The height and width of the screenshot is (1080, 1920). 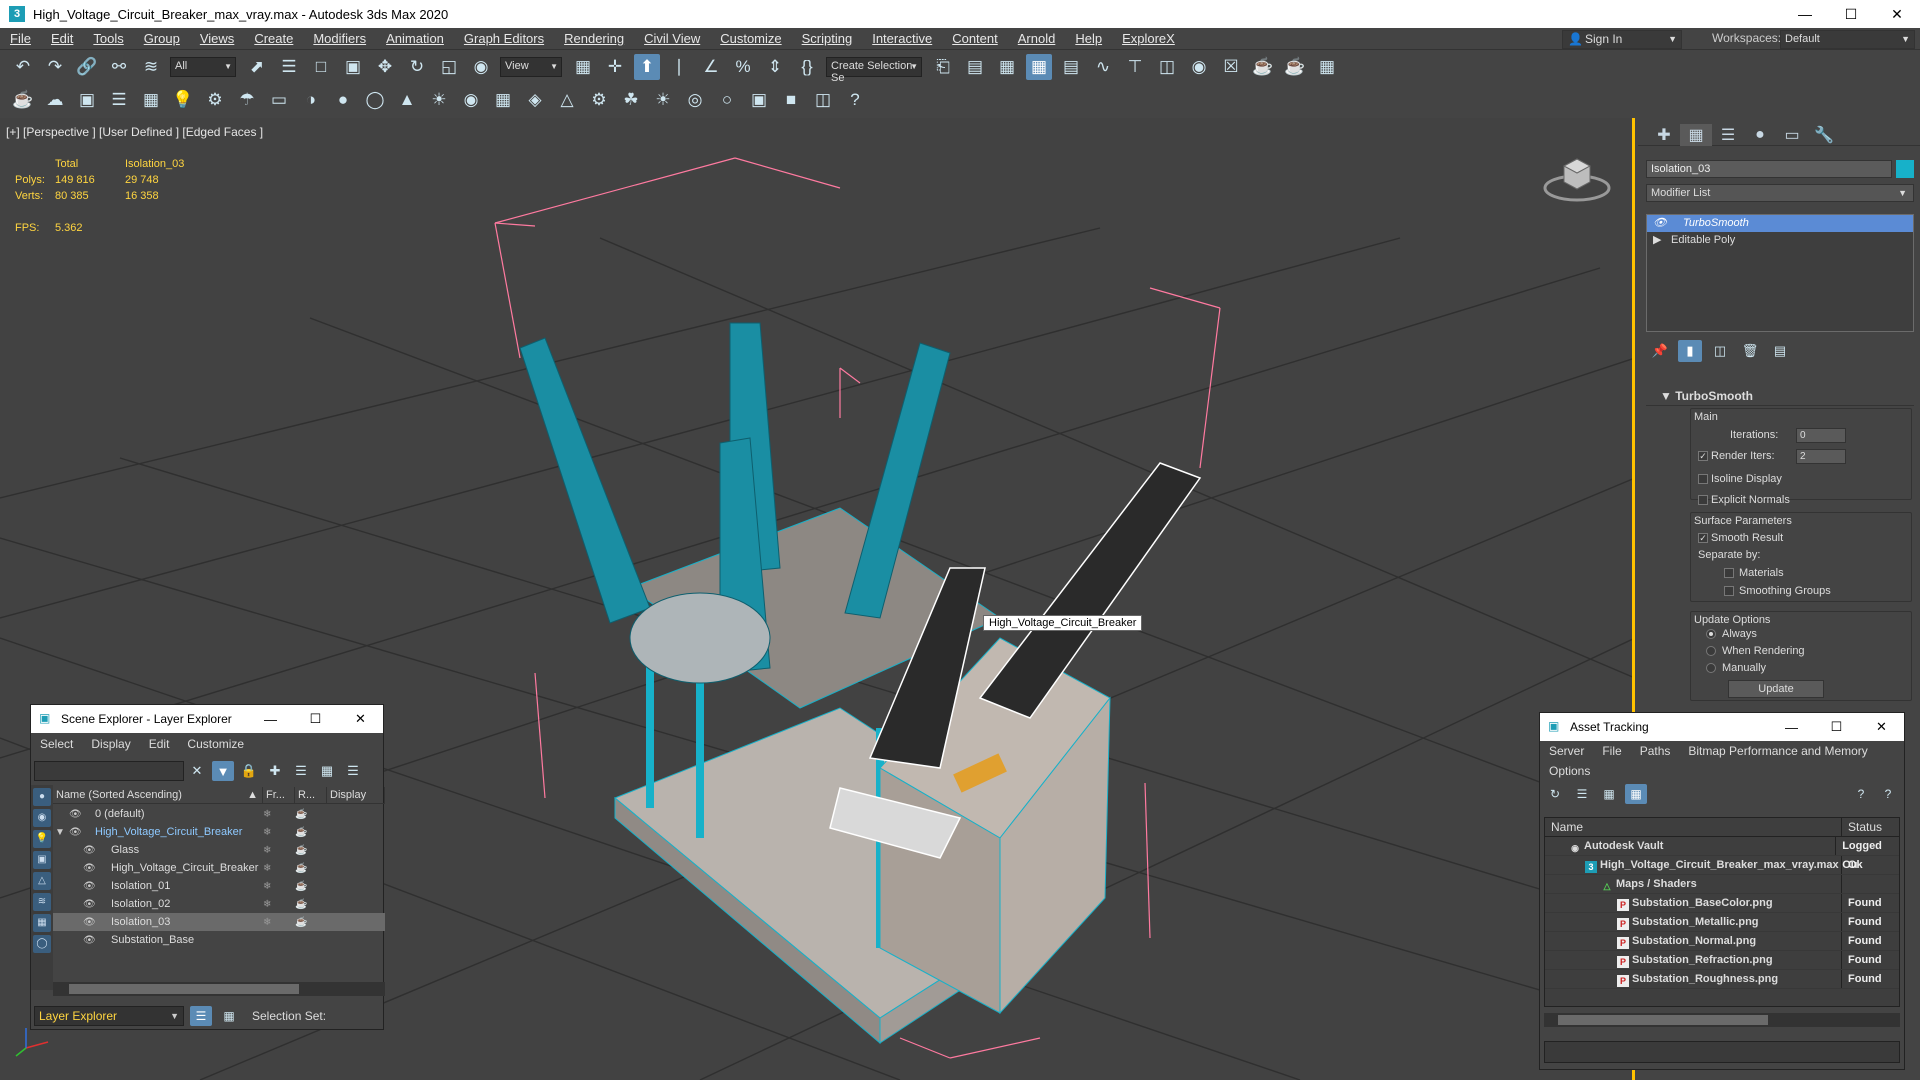 What do you see at coordinates (203, 67) in the screenshot?
I see `selection-filter-dropdown: All ▼` at bounding box center [203, 67].